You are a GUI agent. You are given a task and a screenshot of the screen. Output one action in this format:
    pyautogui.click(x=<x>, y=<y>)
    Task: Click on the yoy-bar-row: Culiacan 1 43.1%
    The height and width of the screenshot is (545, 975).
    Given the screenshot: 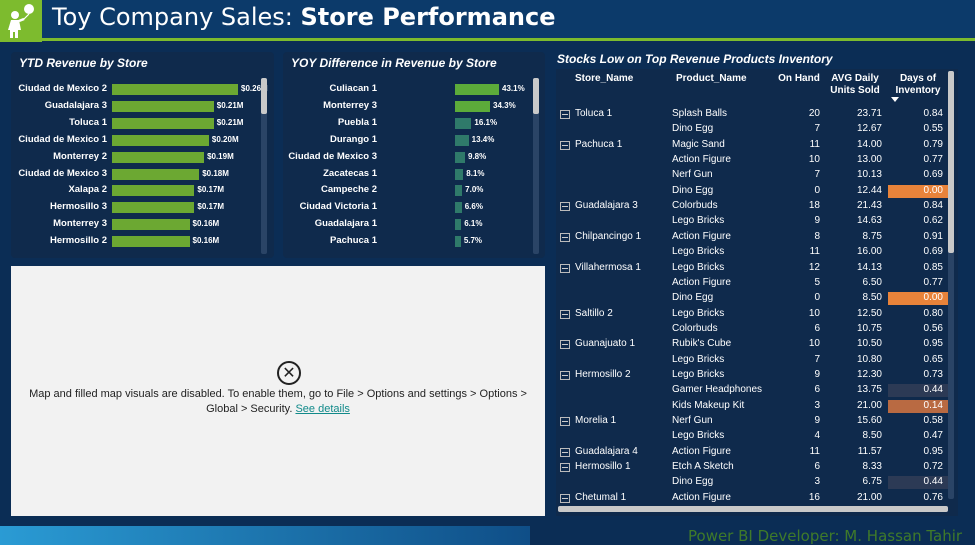 What is the action you would take?
    pyautogui.click(x=408, y=90)
    